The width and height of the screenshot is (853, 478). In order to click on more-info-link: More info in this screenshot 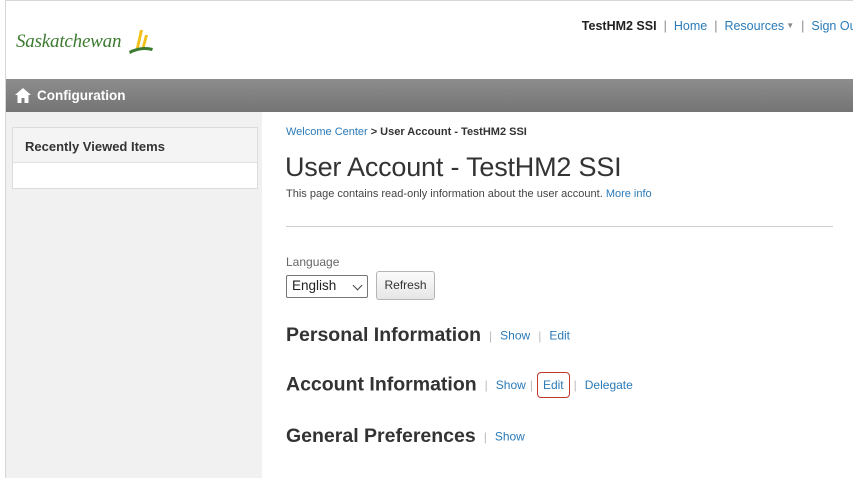, I will do `click(629, 194)`.